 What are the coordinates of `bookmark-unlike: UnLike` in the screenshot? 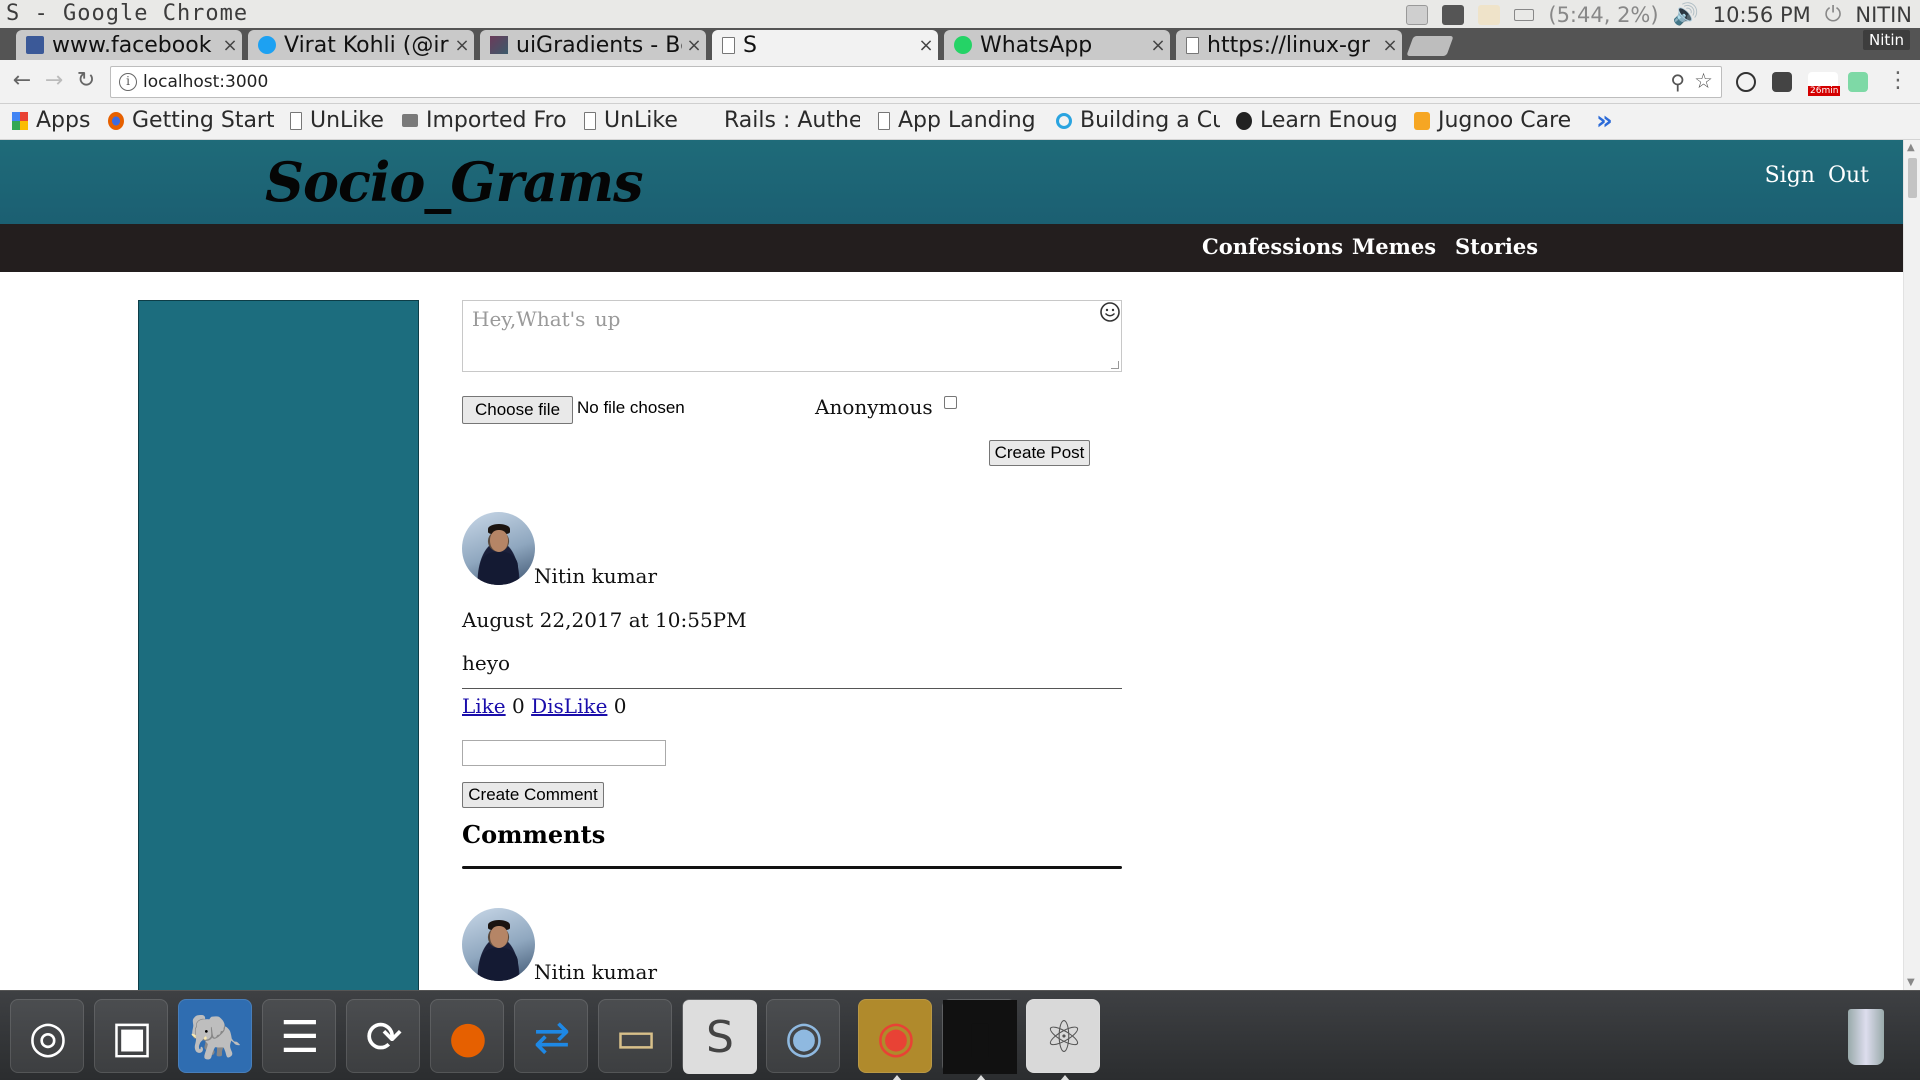 It's located at (337, 120).